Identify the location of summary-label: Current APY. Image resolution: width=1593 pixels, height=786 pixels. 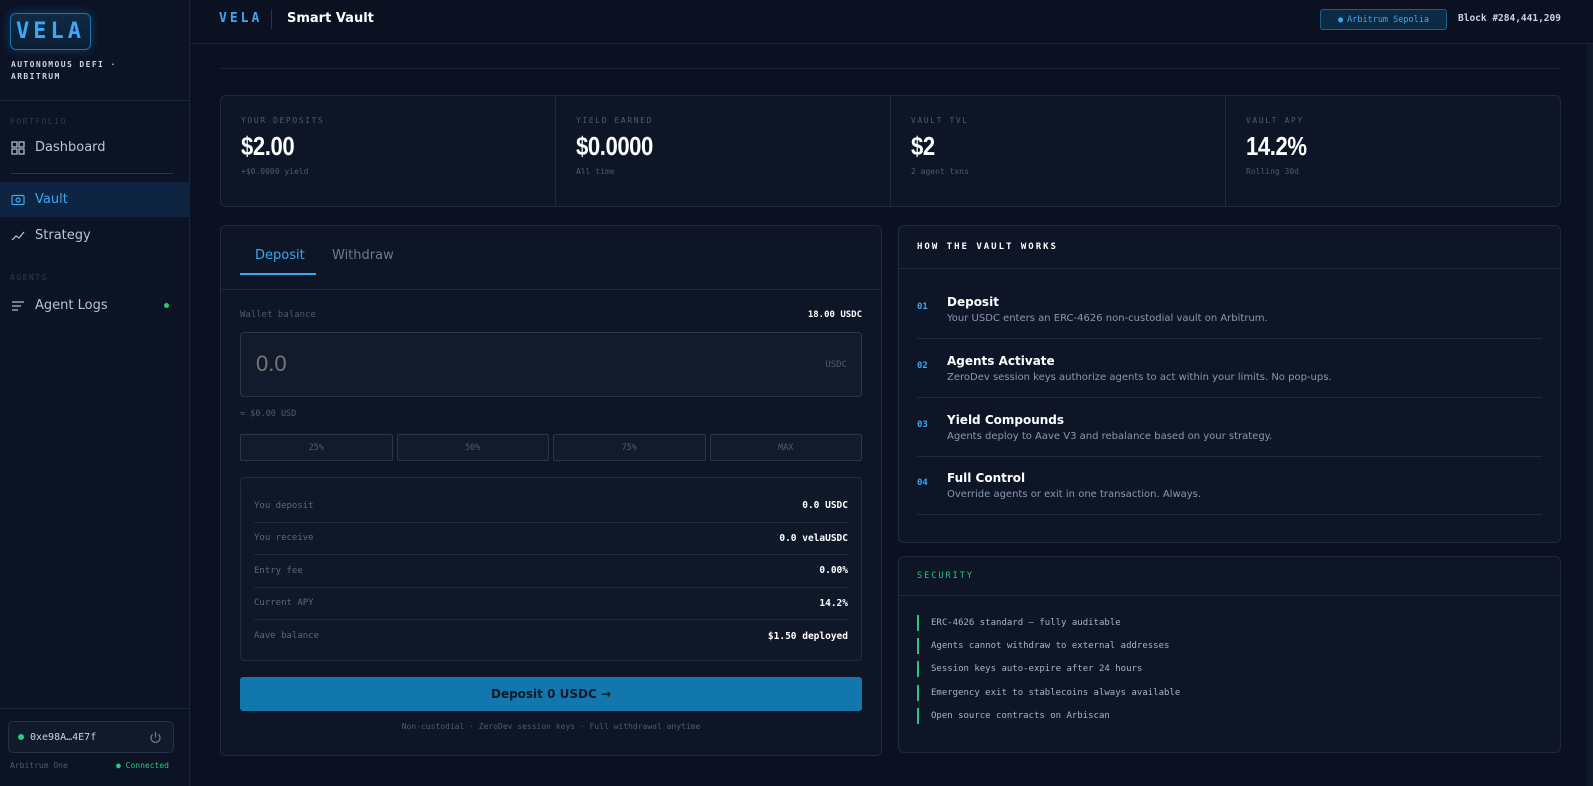
(284, 603).